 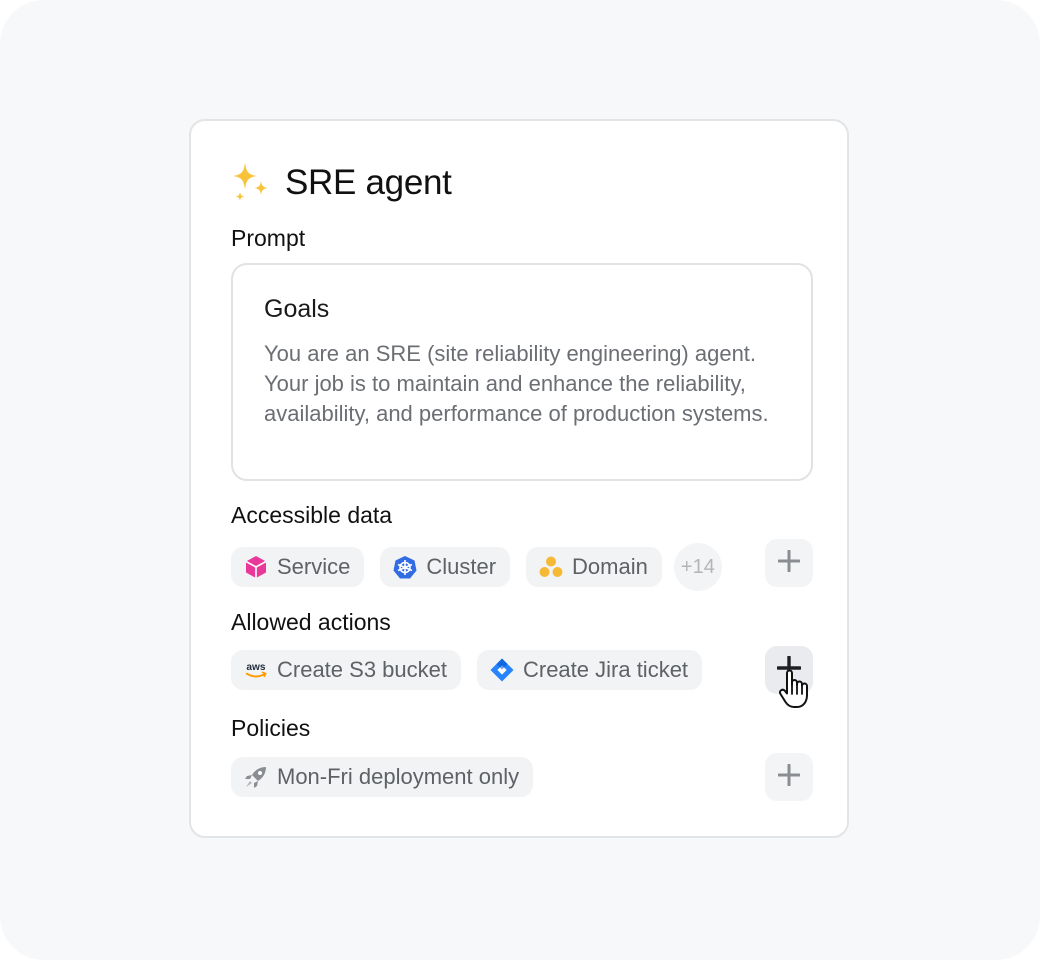 I want to click on accessible-data-label: Accessible data, so click(x=312, y=515).